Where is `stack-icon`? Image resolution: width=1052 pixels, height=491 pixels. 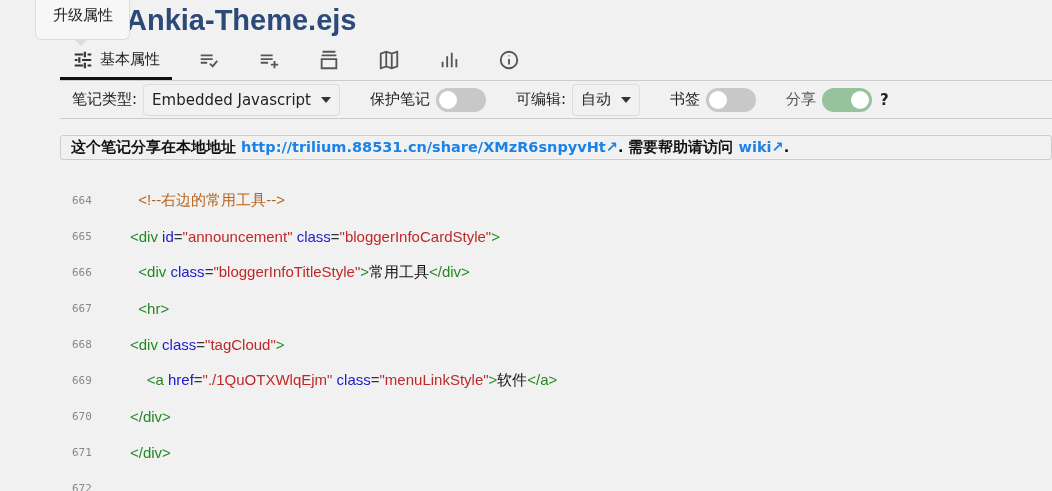 stack-icon is located at coordinates (329, 59).